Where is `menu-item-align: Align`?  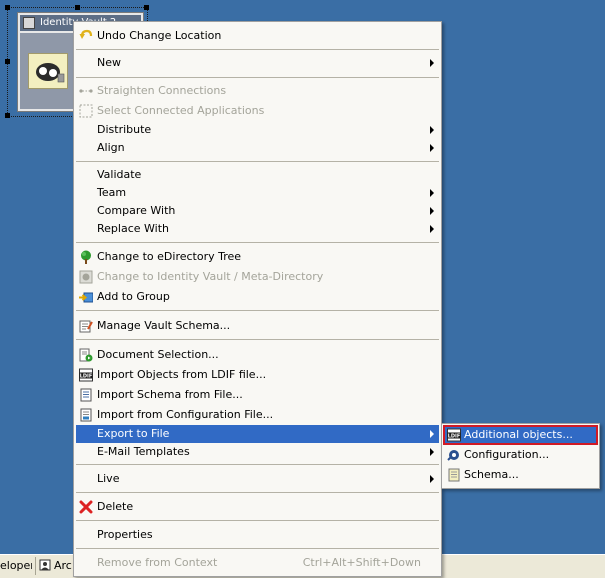 menu-item-align: Align is located at coordinates (257, 148).